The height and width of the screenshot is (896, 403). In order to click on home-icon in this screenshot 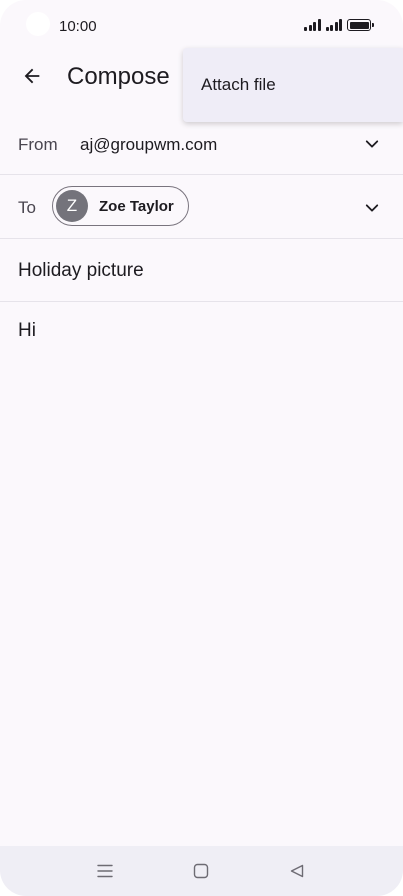, I will do `click(201, 871)`.